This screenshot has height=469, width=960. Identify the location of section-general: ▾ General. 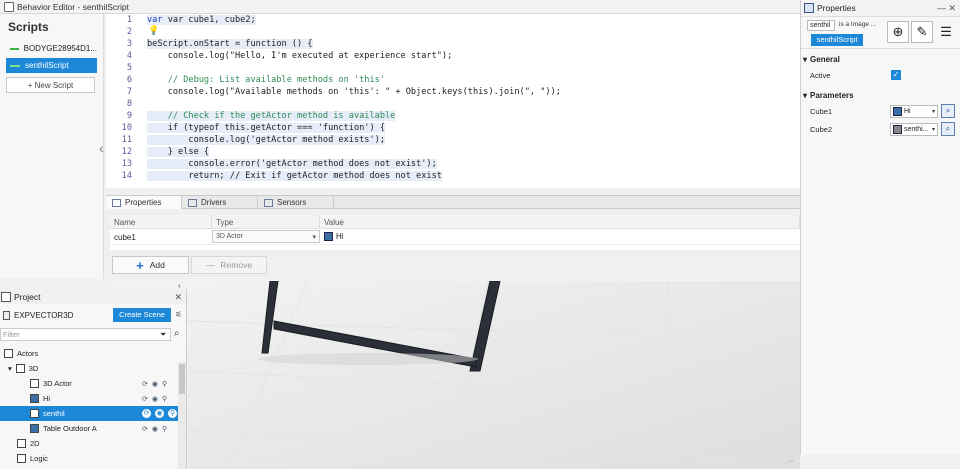
(880, 59).